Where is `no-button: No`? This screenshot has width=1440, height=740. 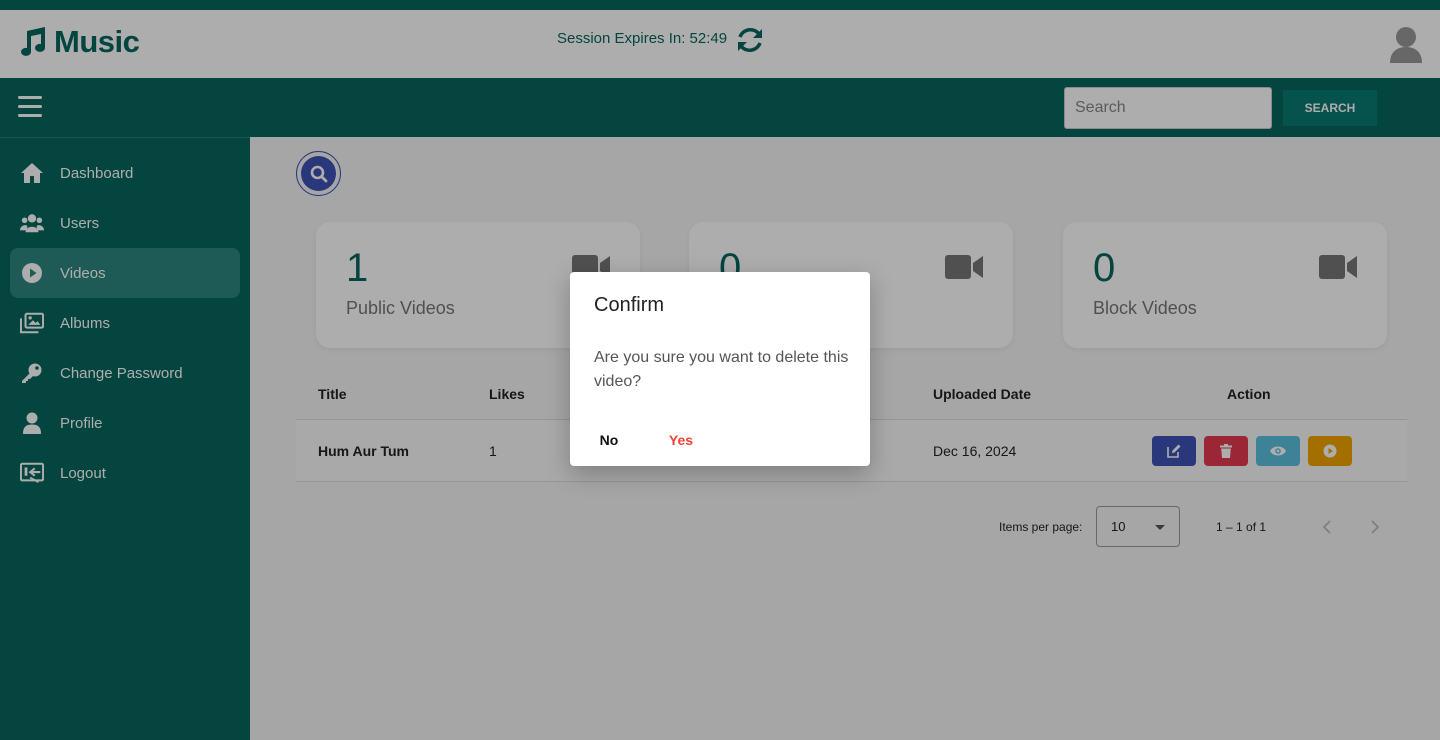 no-button: No is located at coordinates (609, 440).